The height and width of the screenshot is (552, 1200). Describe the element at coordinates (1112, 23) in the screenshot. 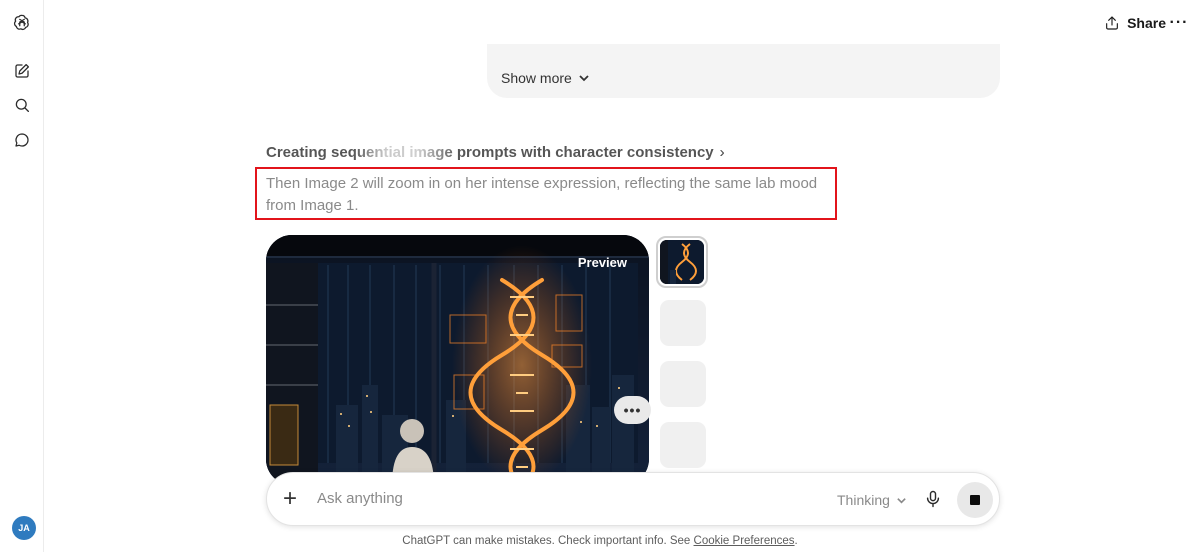

I see `share-icon` at that location.